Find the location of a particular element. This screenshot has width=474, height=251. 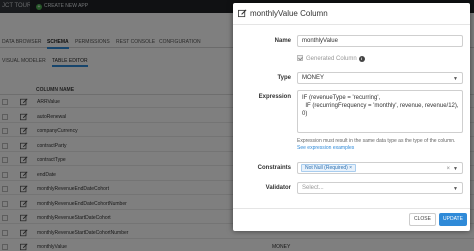

constraint-tag-not-null: Not Null (Required) × is located at coordinates (329, 168).